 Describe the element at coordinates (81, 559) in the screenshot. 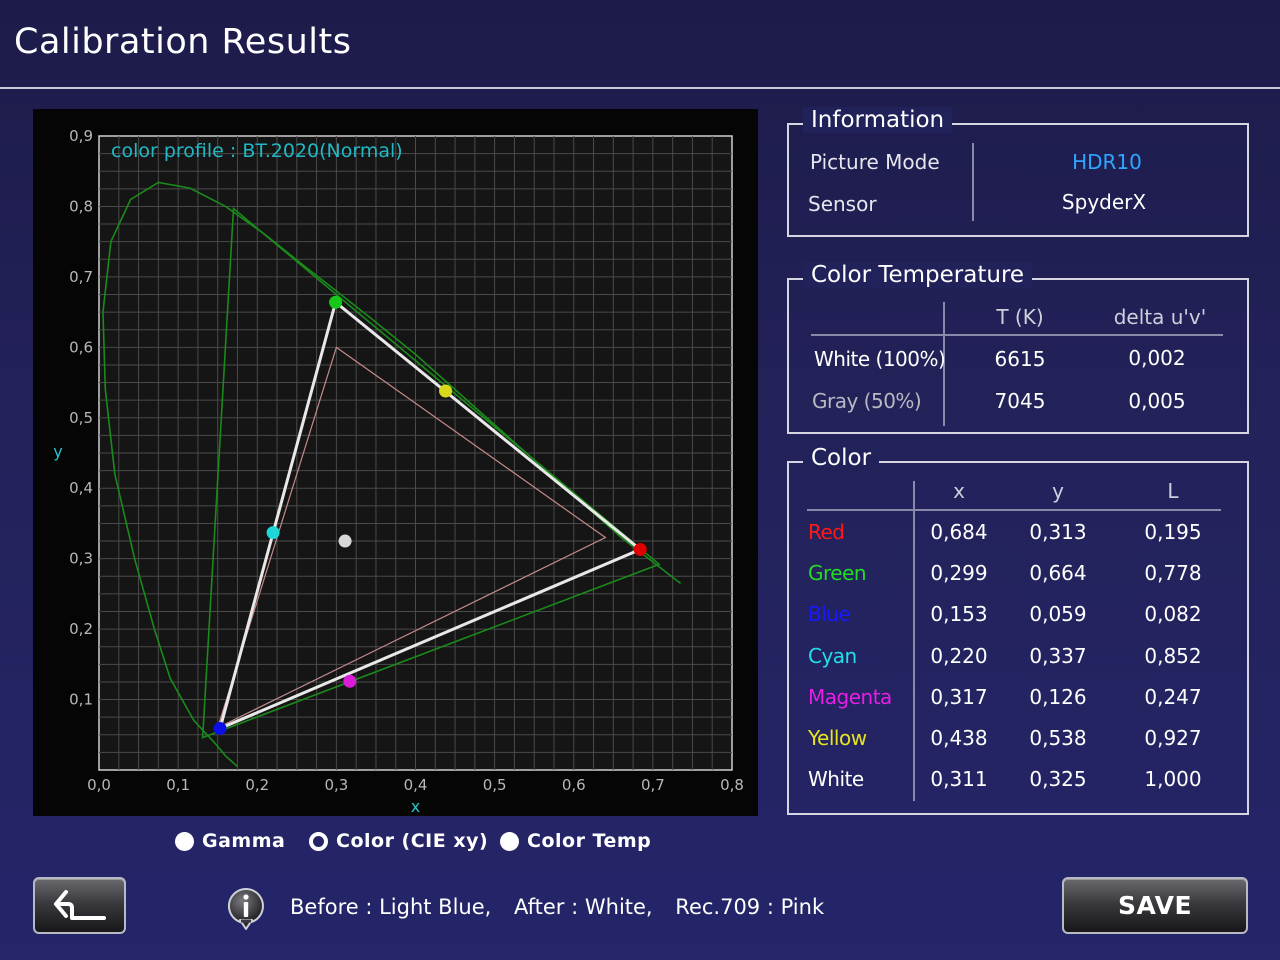

I see `y-tick-label: 0,3` at that location.